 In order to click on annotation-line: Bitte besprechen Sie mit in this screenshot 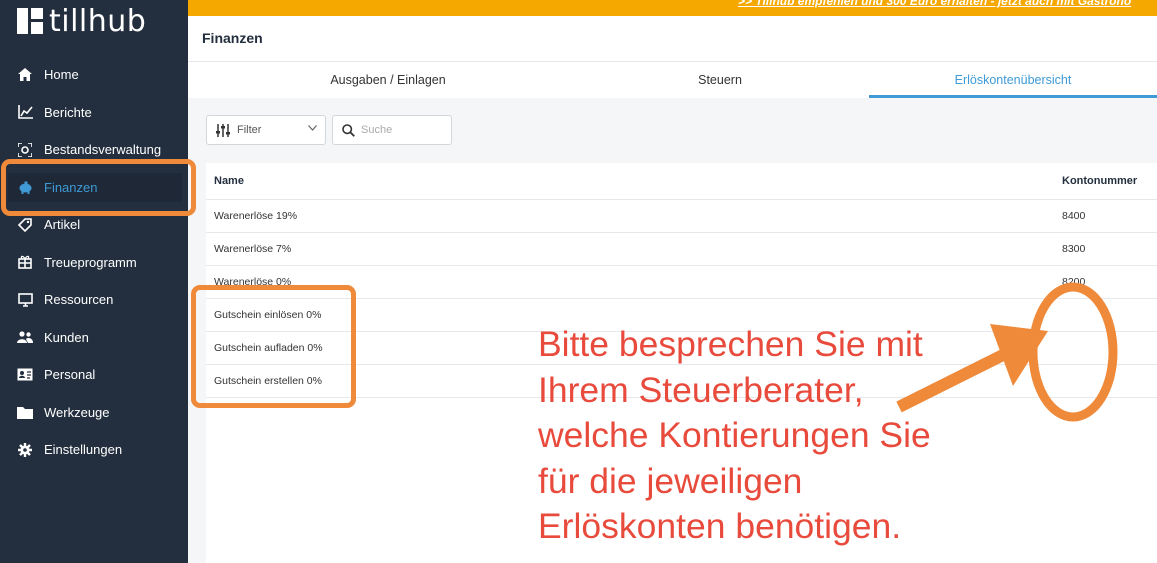, I will do `click(730, 344)`.